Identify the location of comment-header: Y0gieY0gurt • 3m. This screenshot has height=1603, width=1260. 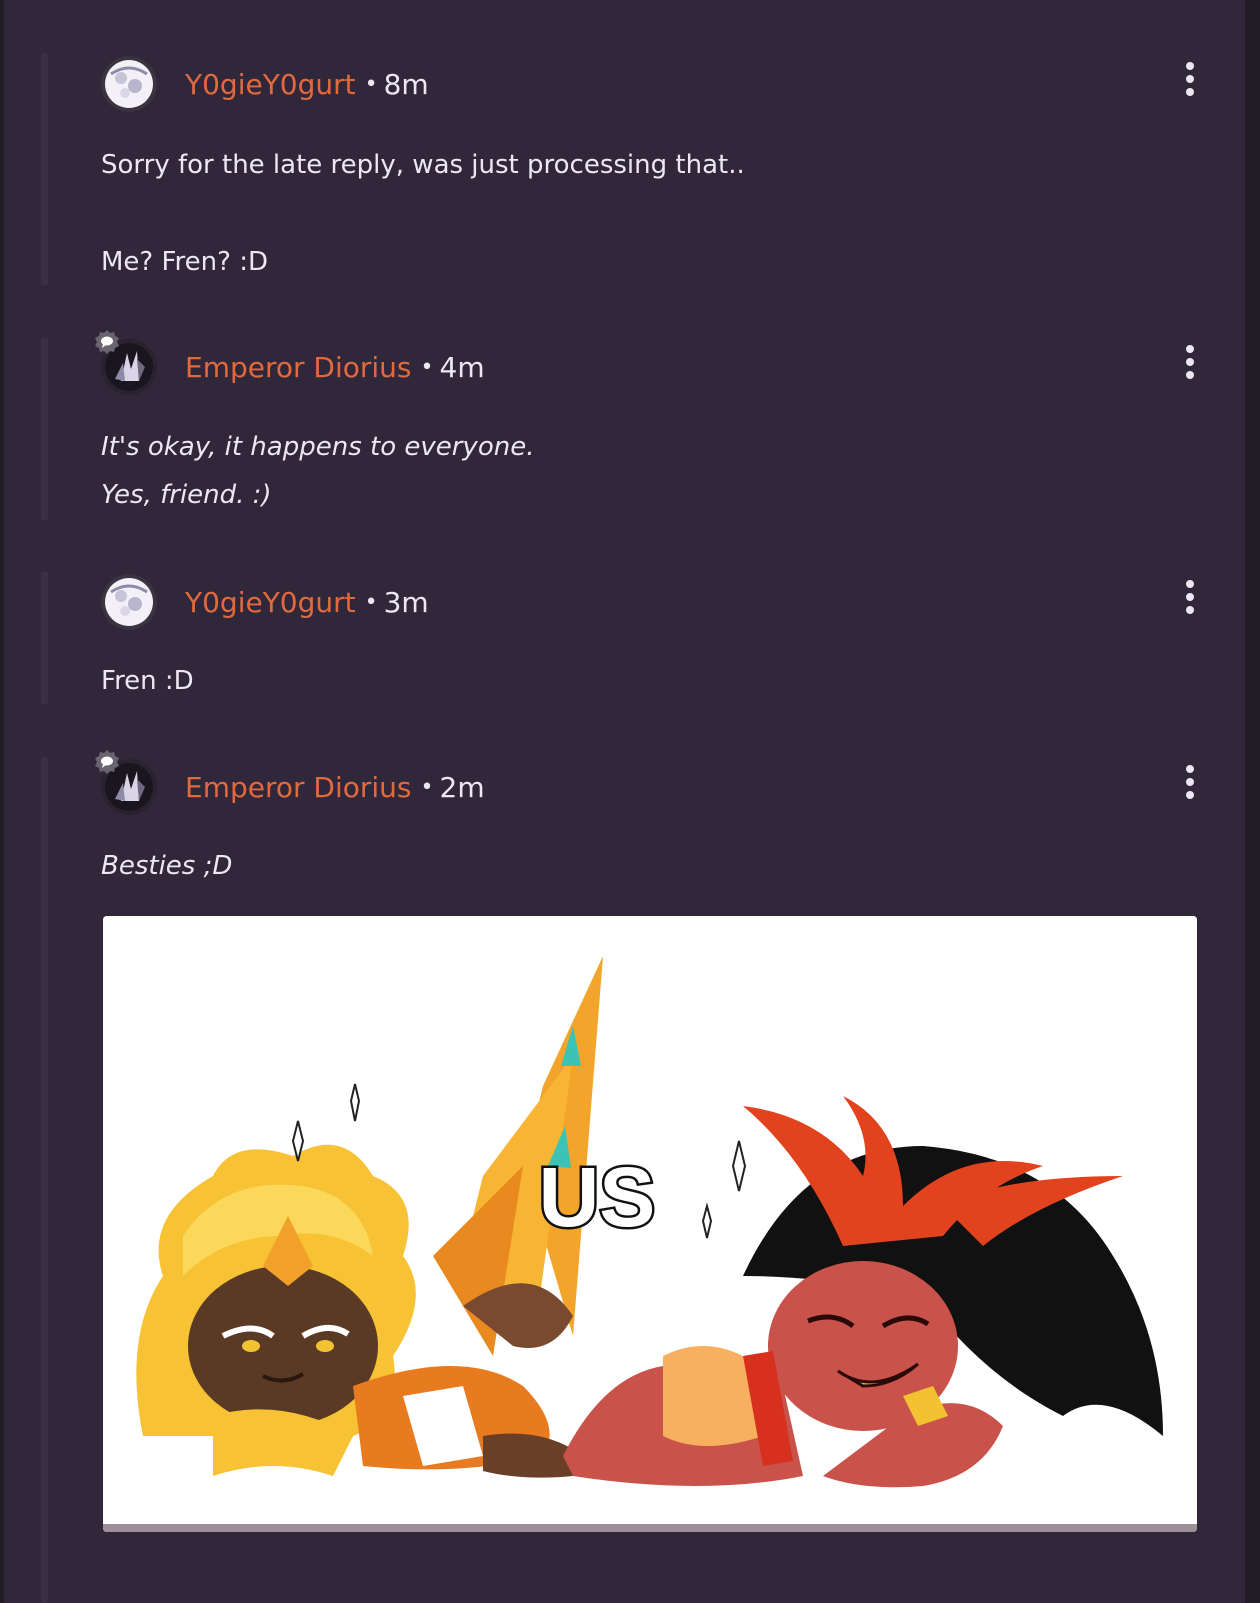
(650, 603).